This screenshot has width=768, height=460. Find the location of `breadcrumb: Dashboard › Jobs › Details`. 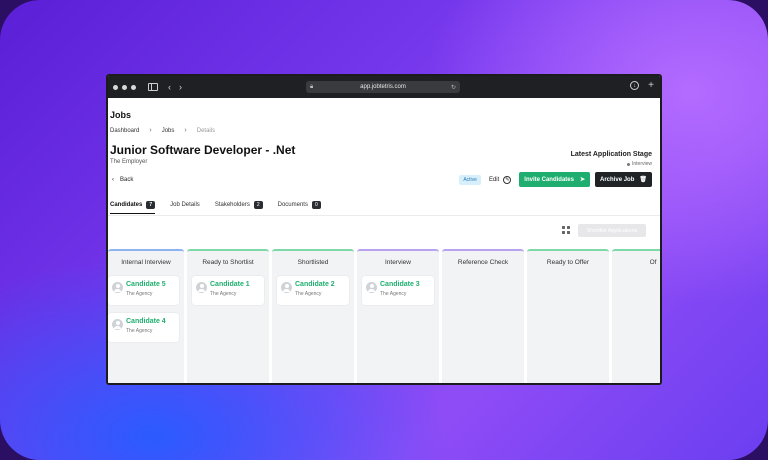

breadcrumb: Dashboard › Jobs › Details is located at coordinates (162, 130).